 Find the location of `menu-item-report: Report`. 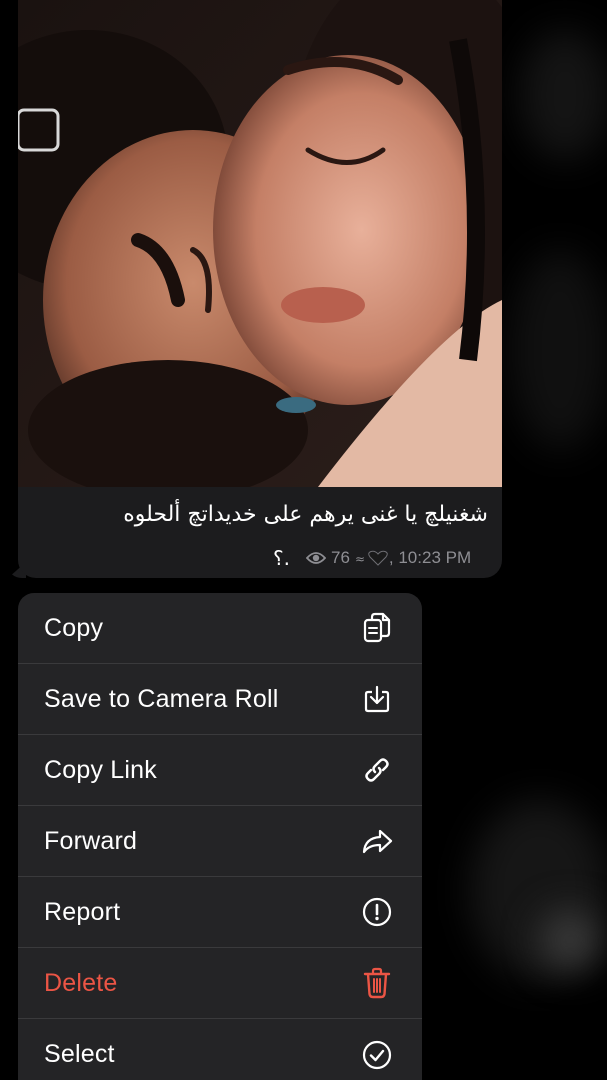

menu-item-report: Report is located at coordinates (220, 912).